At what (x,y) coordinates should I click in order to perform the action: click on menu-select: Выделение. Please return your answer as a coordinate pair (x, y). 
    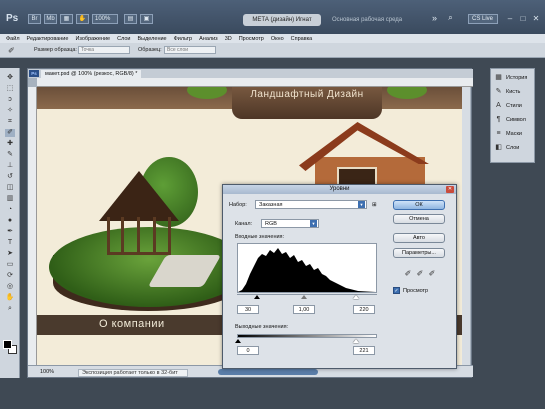
    Looking at the image, I should click on (151, 39).